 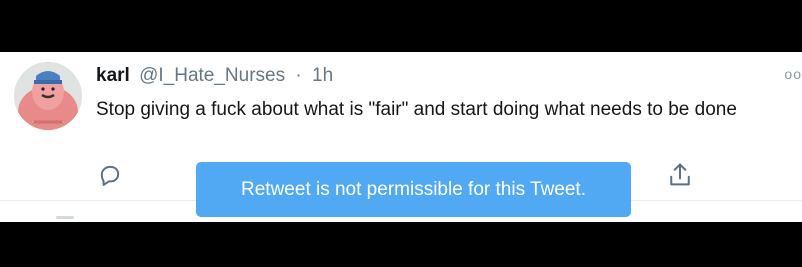 I want to click on next-tweet-fragment, so click(x=65, y=217).